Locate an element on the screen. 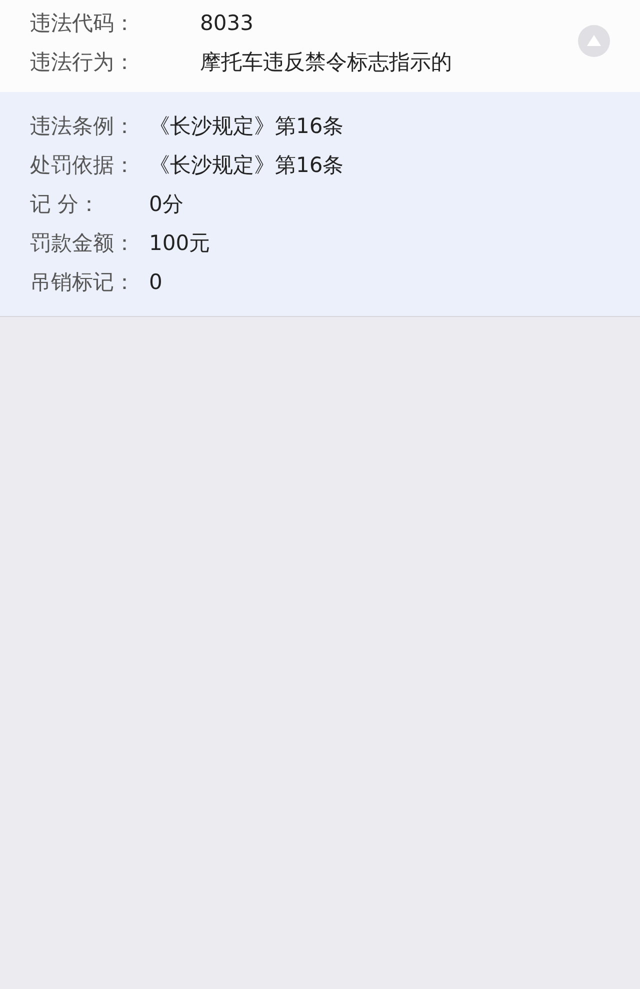 The height and width of the screenshot is (989, 640). triangle-icon is located at coordinates (594, 41).